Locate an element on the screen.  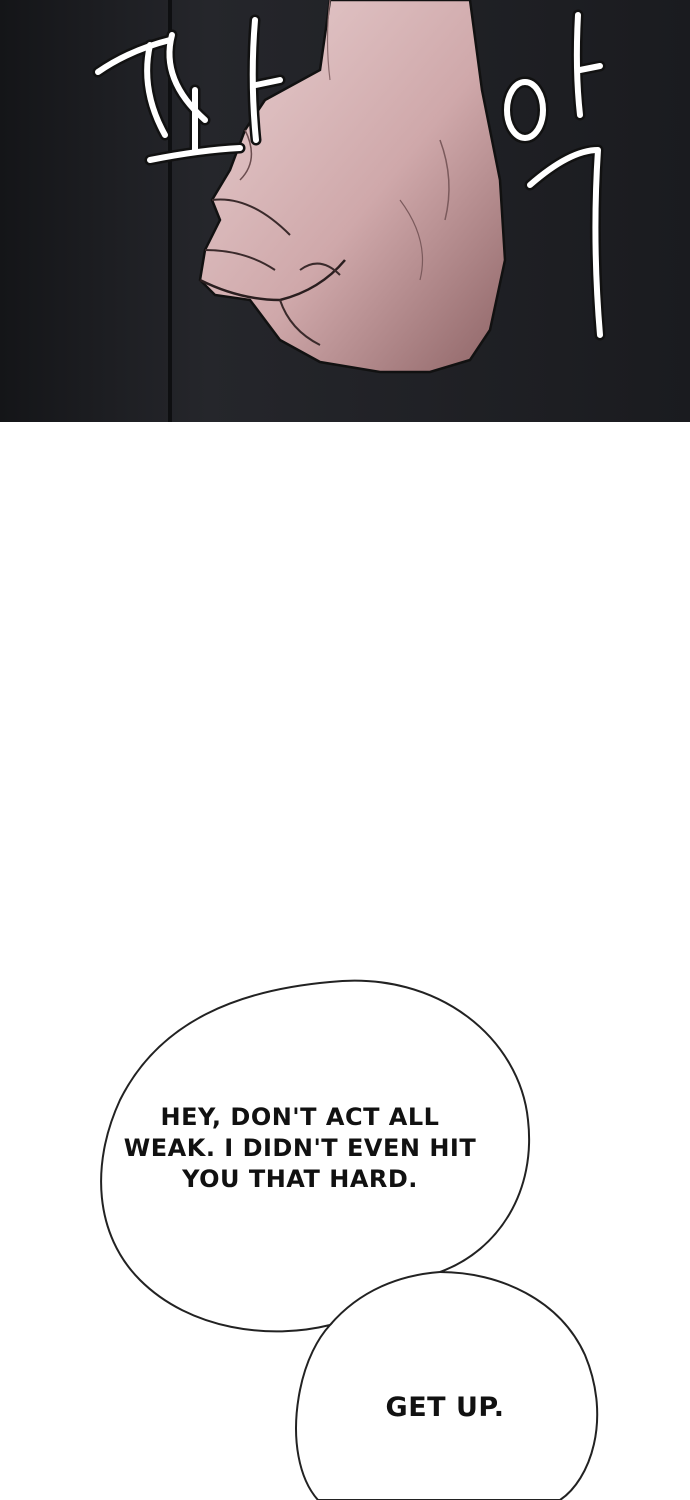
speech-line-3: YOU THAT HARD. is located at coordinates (300, 1179).